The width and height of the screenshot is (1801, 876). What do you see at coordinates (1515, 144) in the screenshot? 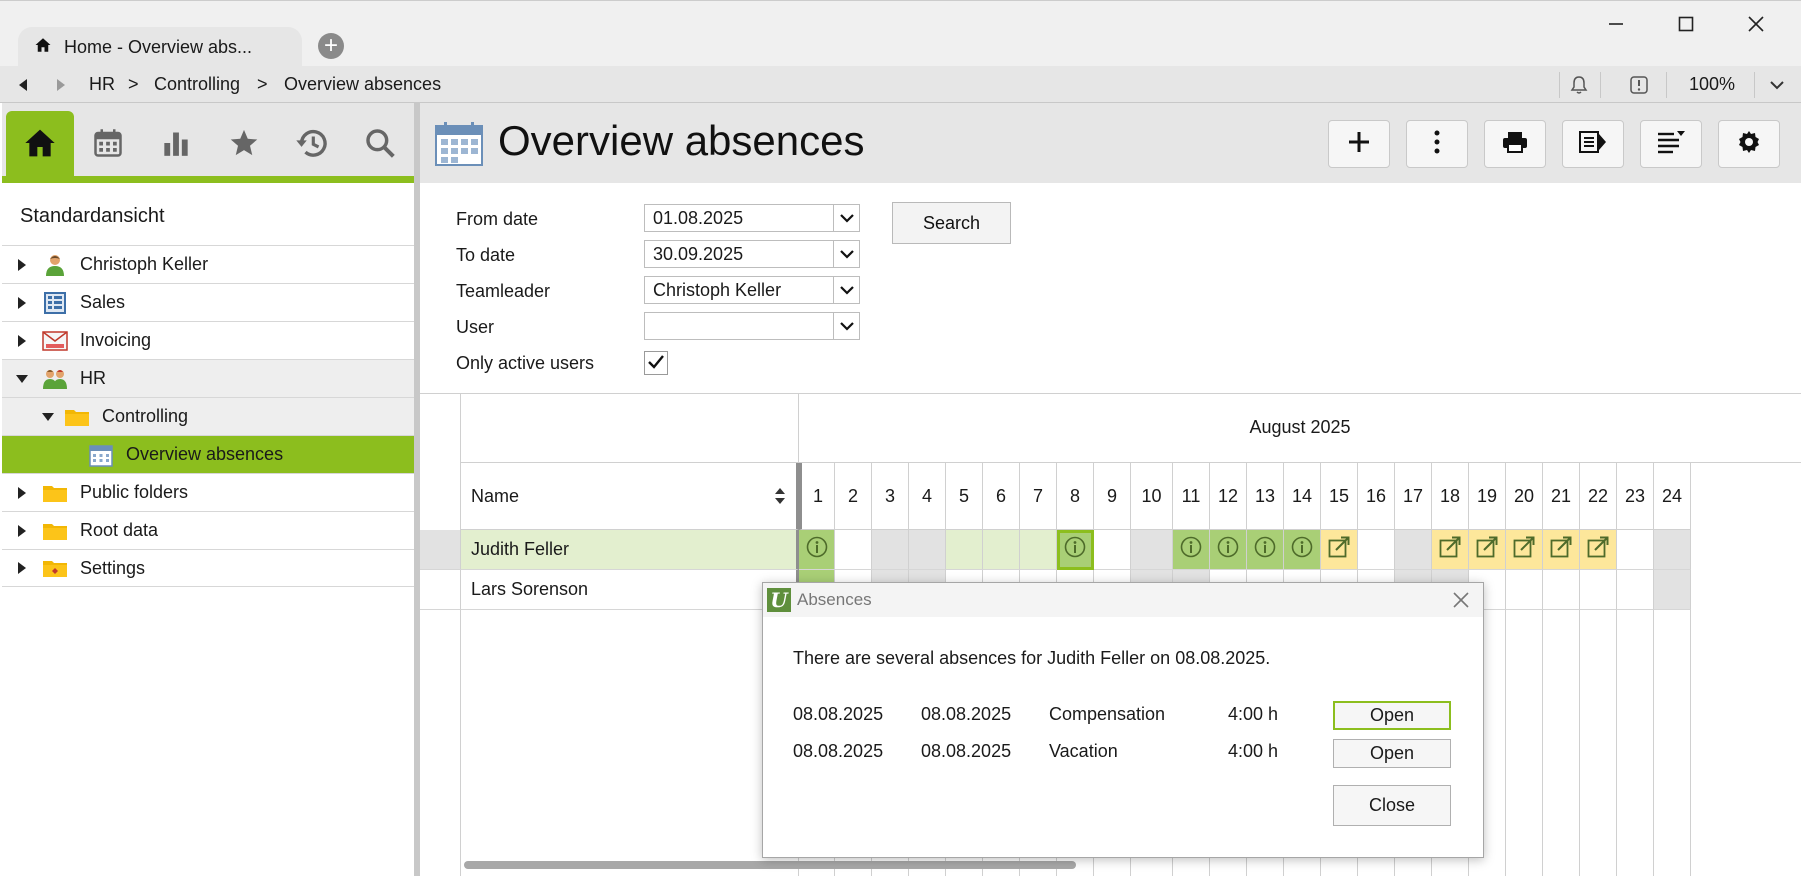
I see `print-button` at bounding box center [1515, 144].